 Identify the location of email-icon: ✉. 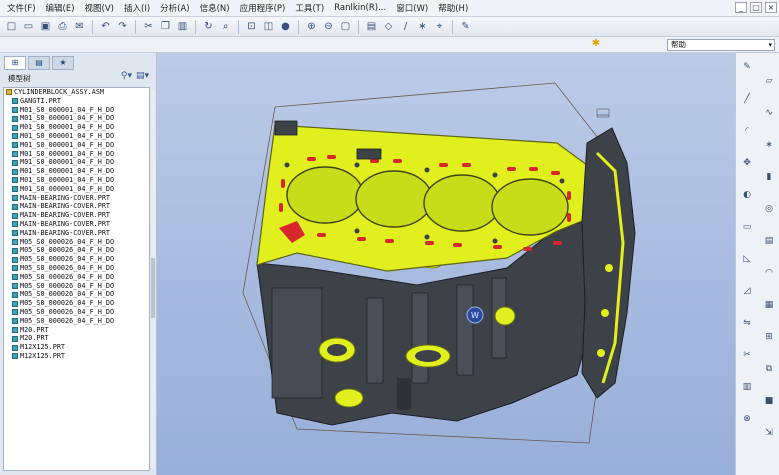
(79, 26).